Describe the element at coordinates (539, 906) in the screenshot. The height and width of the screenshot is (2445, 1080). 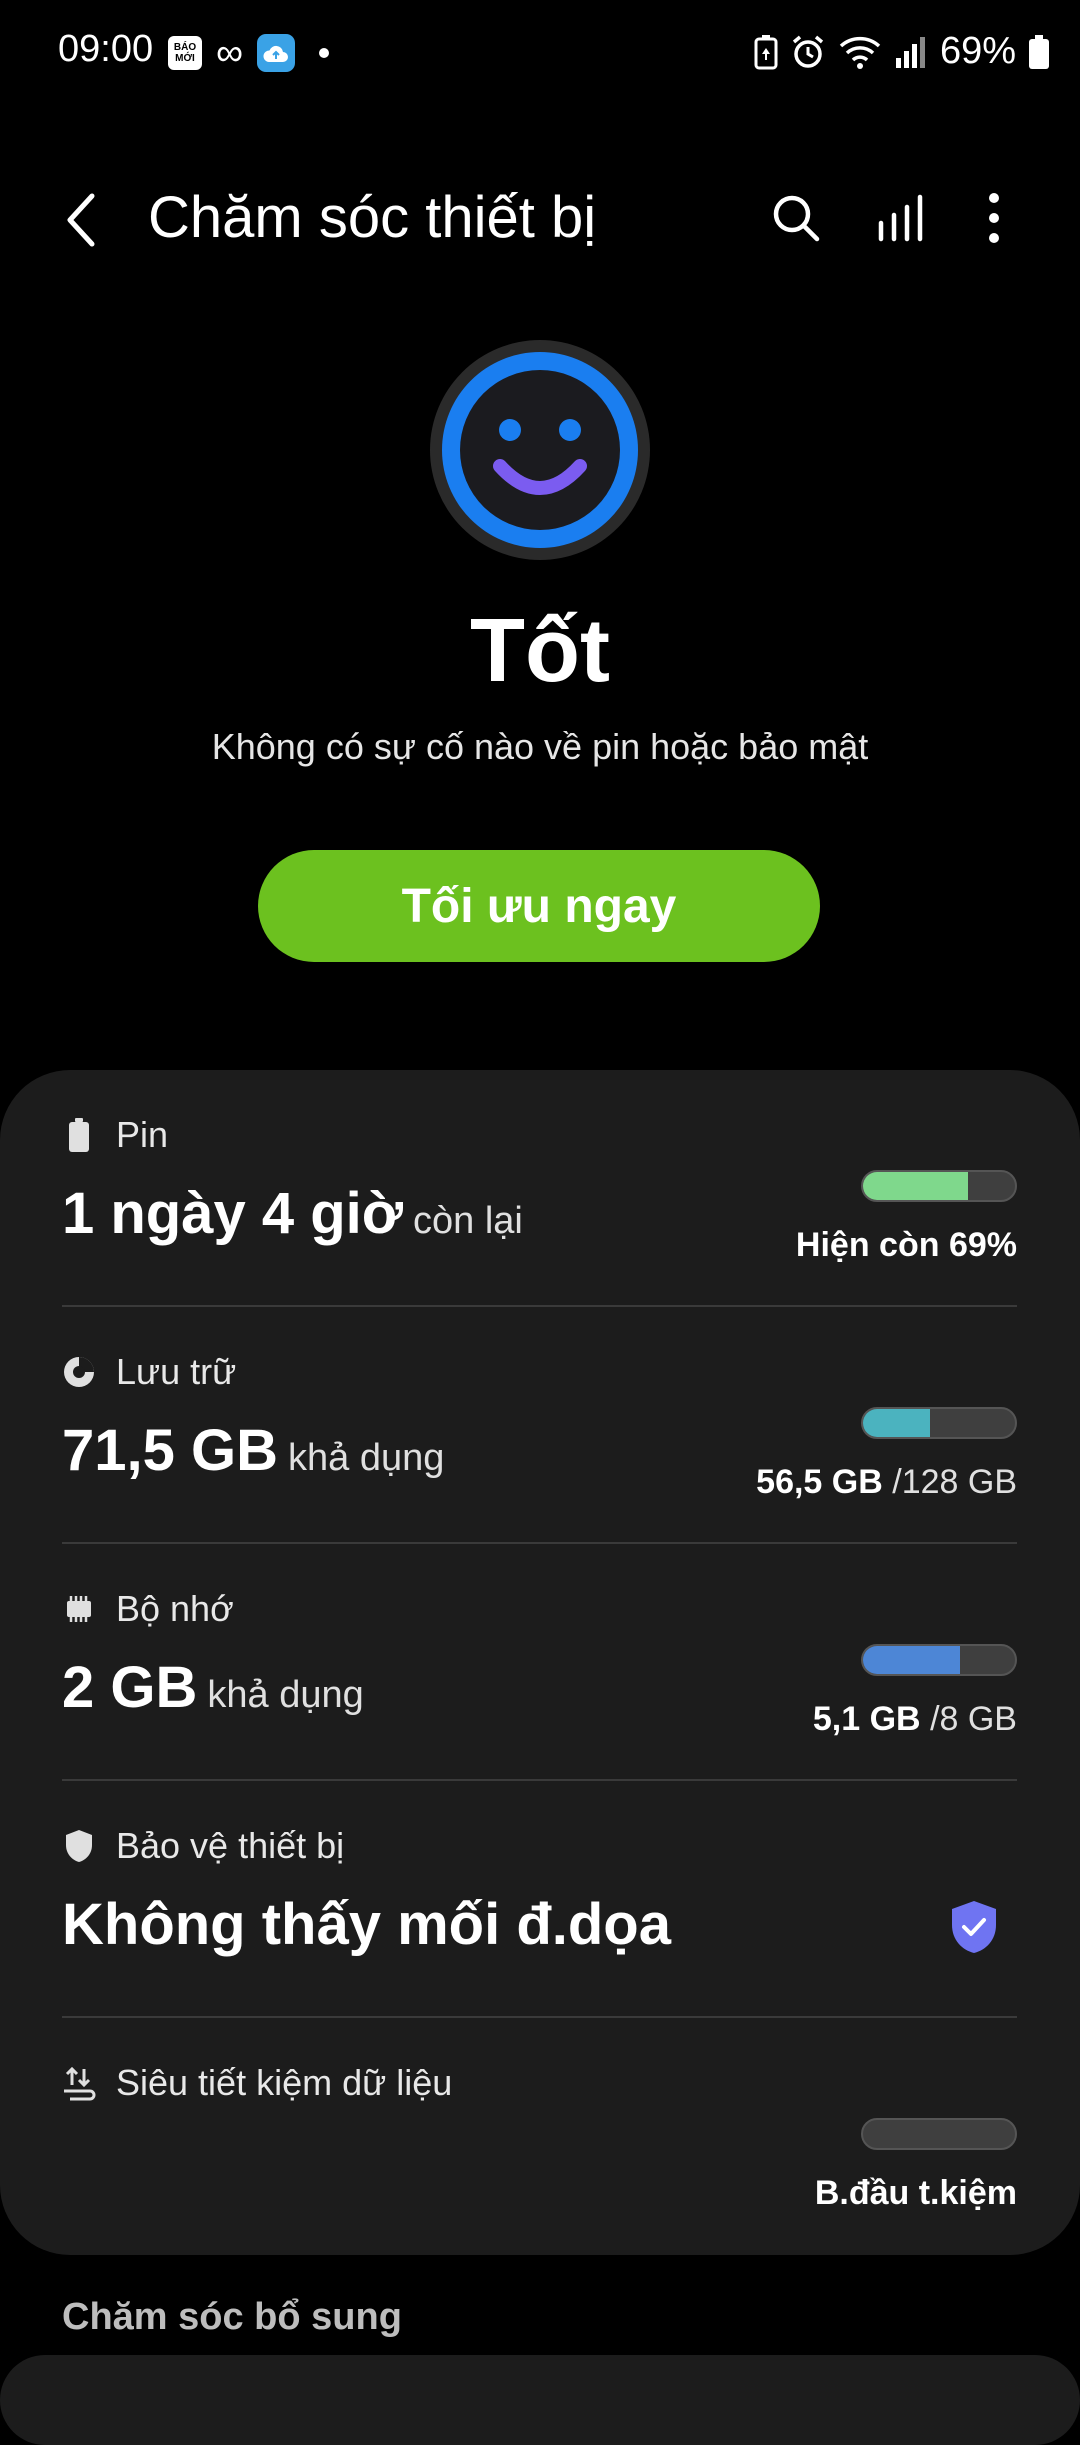
I see `optimize-now-button: Tối ưu ngay` at that location.